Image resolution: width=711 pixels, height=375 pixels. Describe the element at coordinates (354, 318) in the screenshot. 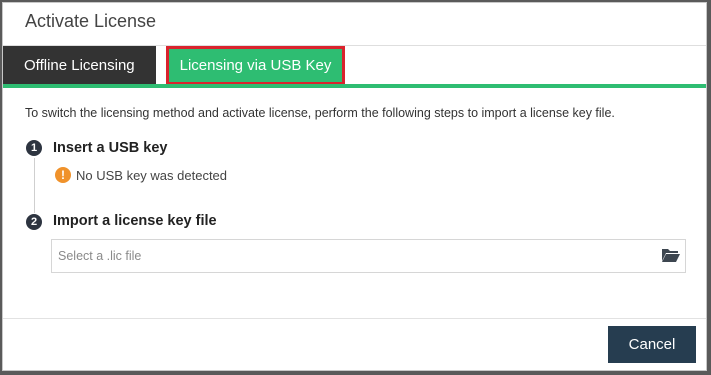

I see `footer-divider` at that location.